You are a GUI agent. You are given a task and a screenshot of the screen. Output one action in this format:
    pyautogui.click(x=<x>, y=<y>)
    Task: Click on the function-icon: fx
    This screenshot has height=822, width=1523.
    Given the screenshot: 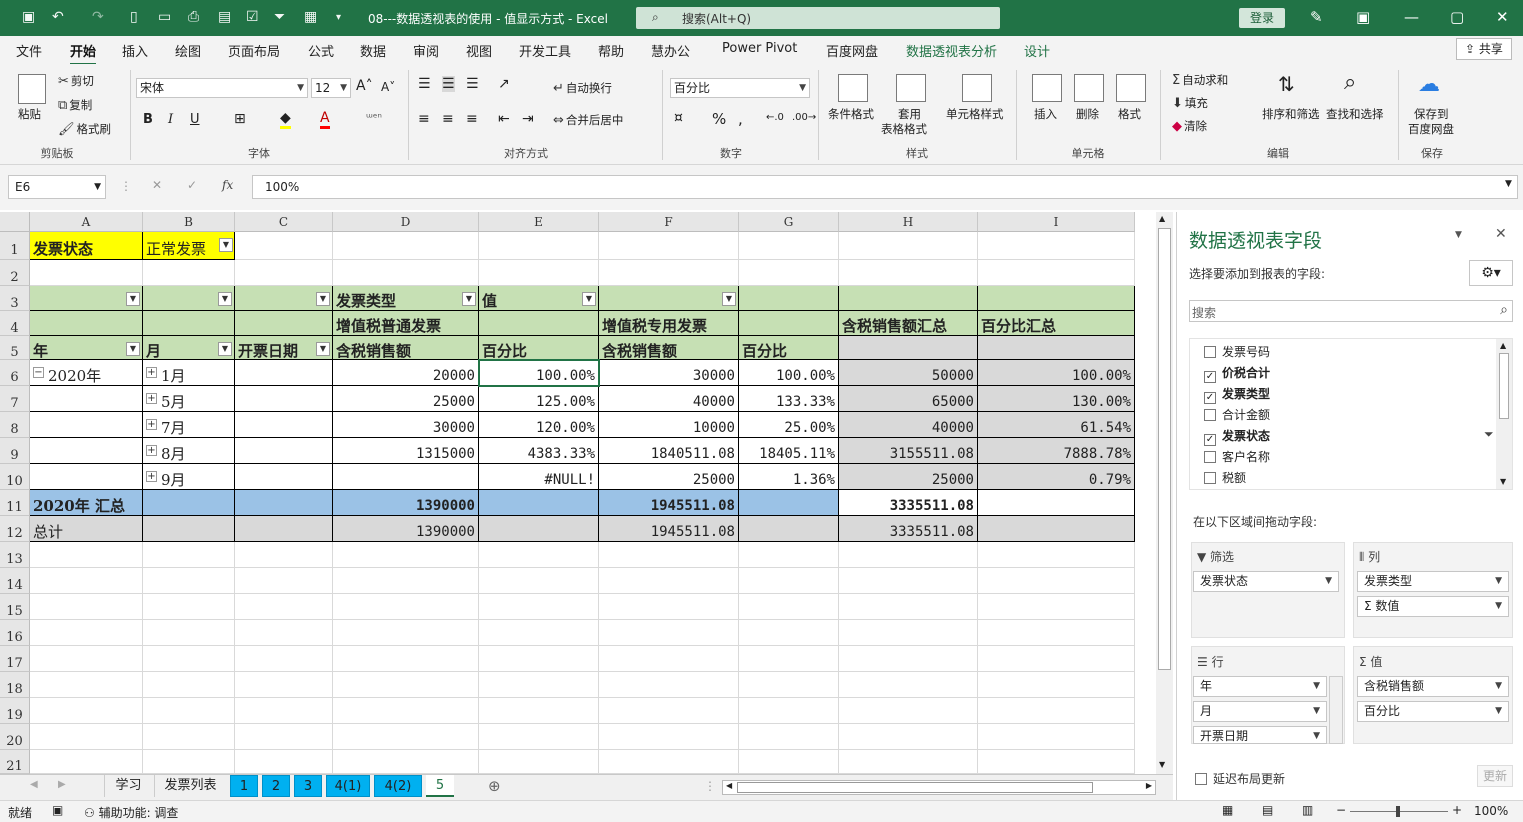 What is the action you would take?
    pyautogui.click(x=227, y=185)
    